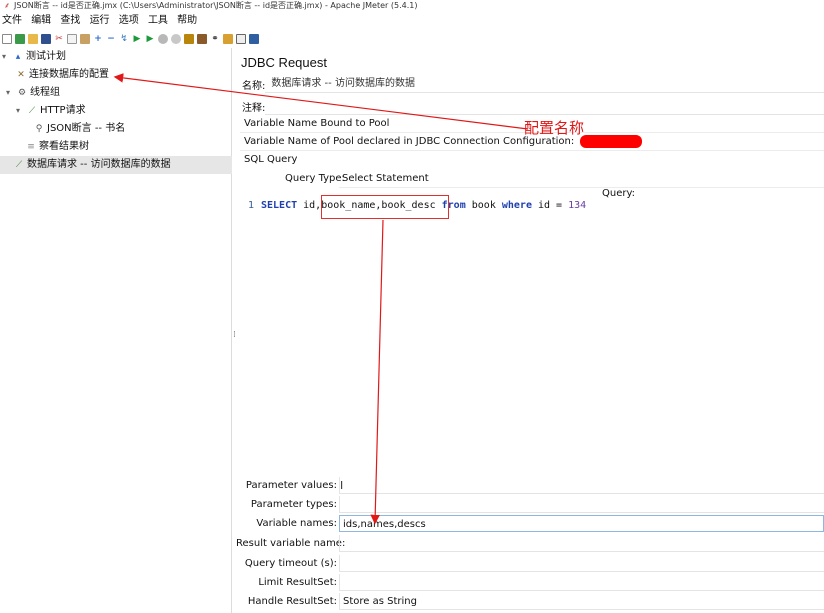 The width and height of the screenshot is (824, 613). What do you see at coordinates (251, 205) in the screenshot?
I see `line-number: 1` at bounding box center [251, 205].